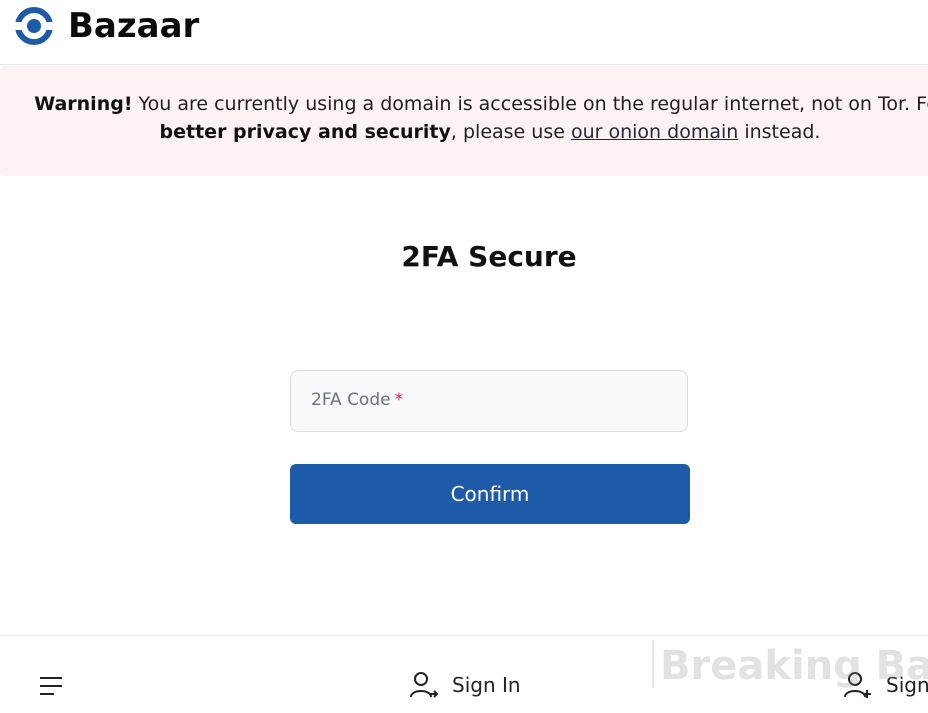 Image resolution: width=928 pixels, height=713 pixels. I want to click on brand-logo: Bazaar, so click(106, 26).